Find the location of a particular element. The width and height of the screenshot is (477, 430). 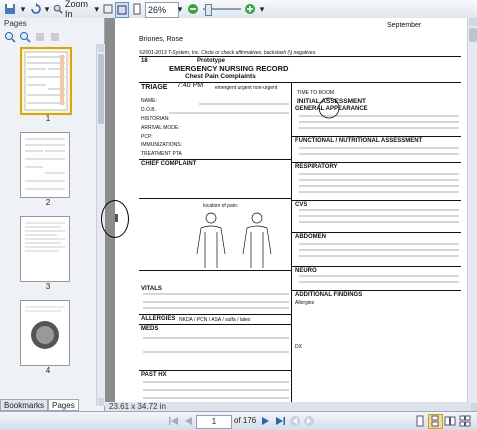

fit-page-icon is located at coordinates (122, 10).